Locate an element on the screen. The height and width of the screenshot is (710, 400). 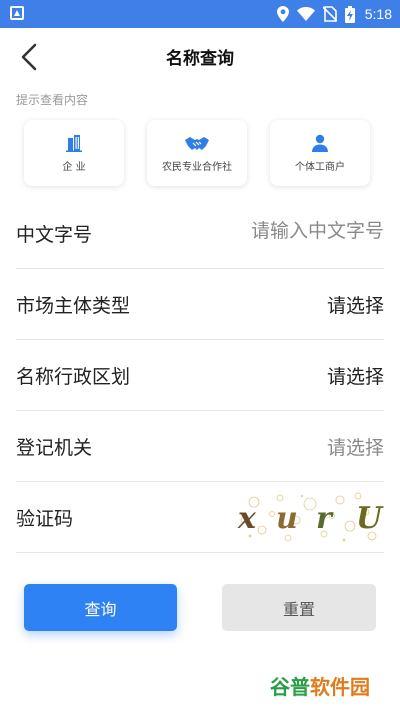
building-icon is located at coordinates (74, 143).